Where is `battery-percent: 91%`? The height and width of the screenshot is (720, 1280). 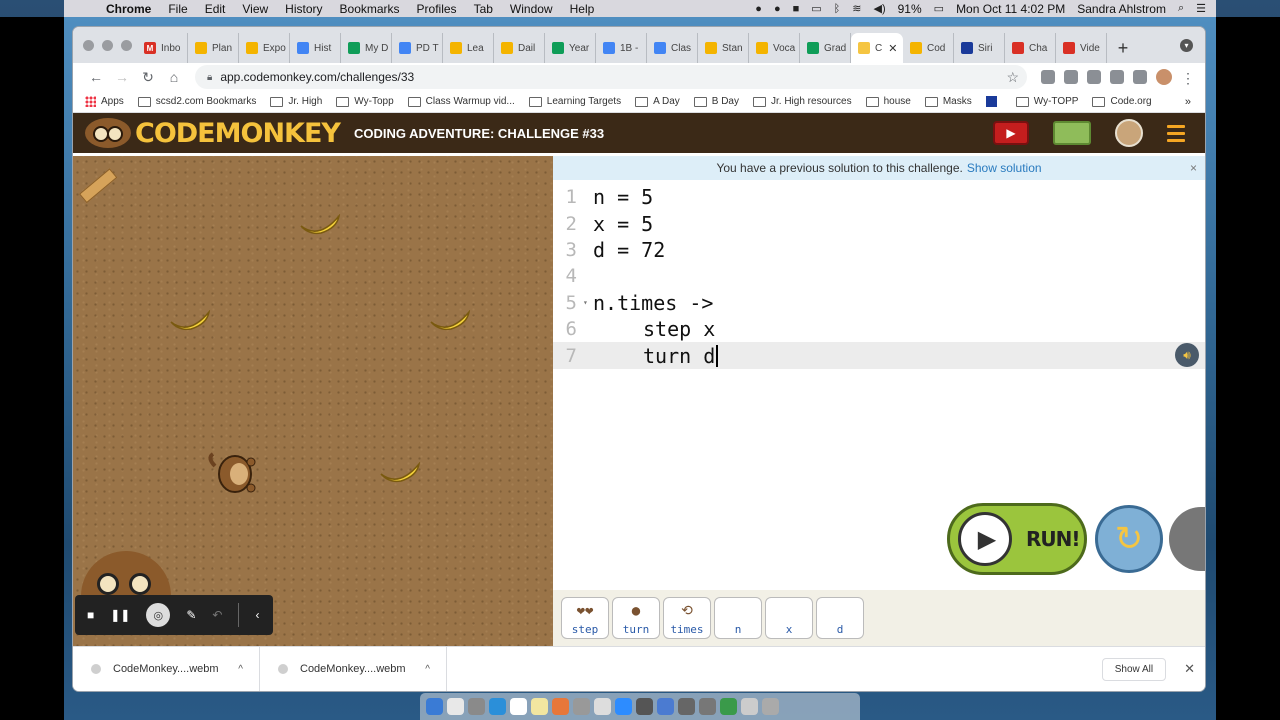
battery-percent: 91% is located at coordinates (910, 9).